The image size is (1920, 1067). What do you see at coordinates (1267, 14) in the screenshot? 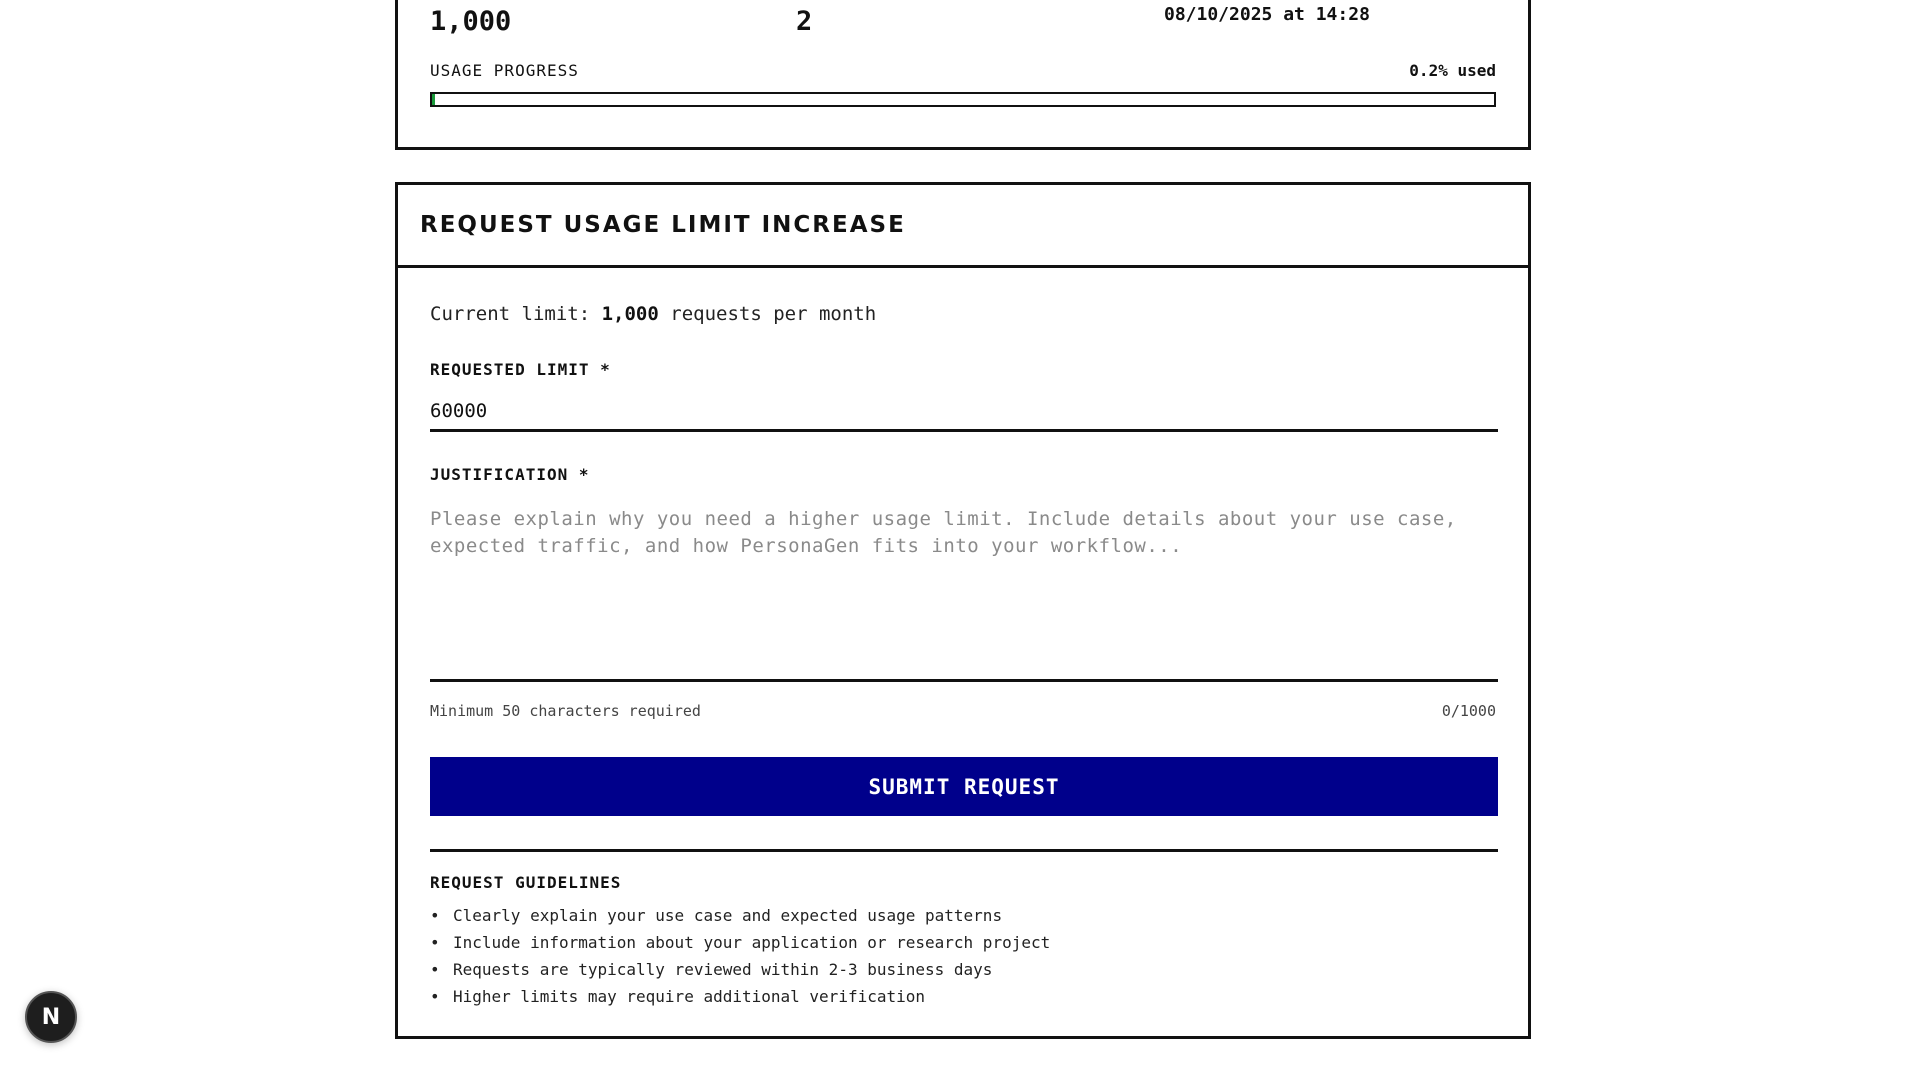
I see `last-used-value: 08/10/2025 at 14:28` at bounding box center [1267, 14].